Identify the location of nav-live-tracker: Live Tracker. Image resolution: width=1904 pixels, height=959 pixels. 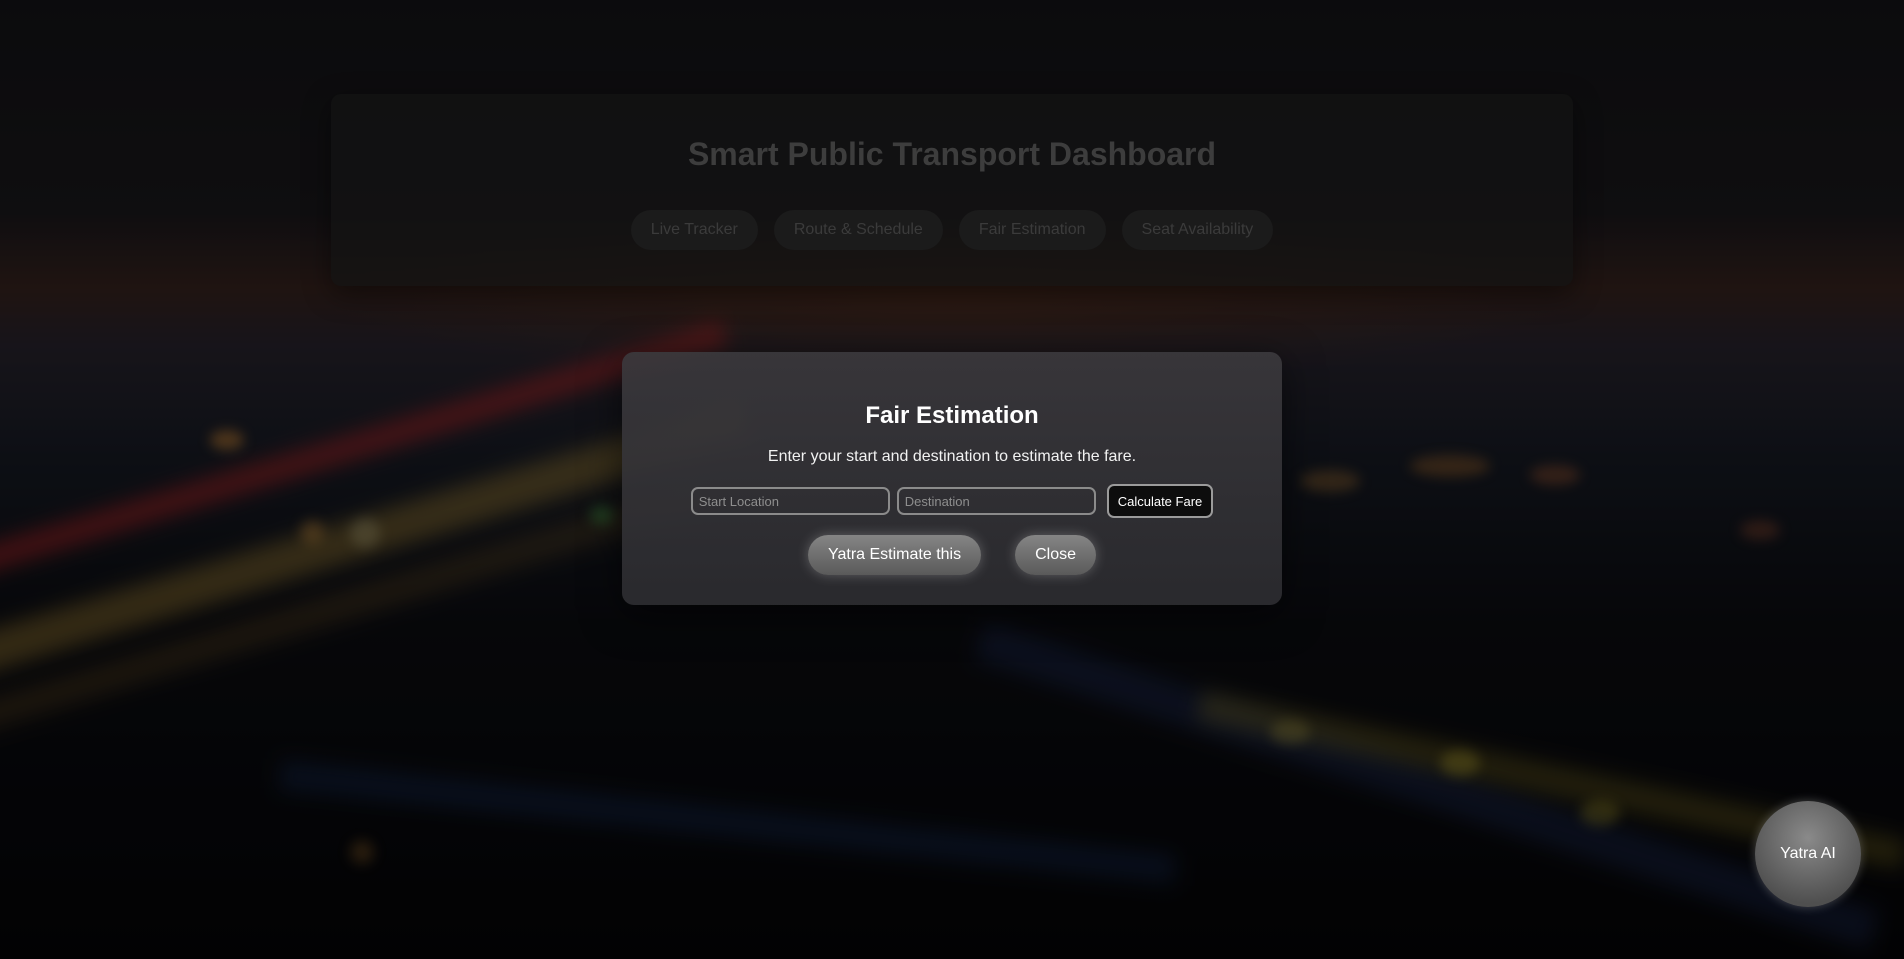
(694, 230).